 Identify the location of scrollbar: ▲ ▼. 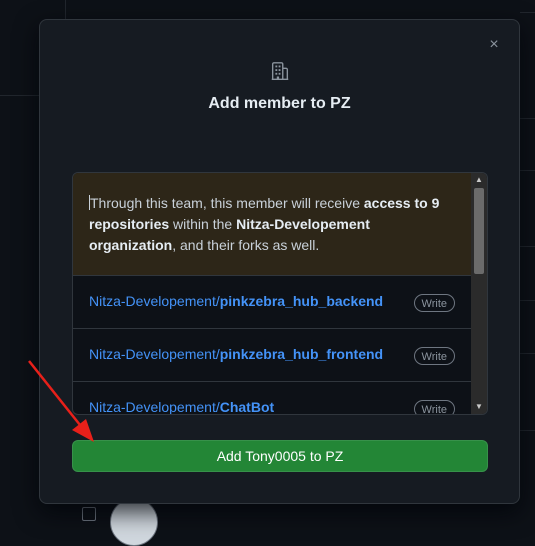
(479, 293).